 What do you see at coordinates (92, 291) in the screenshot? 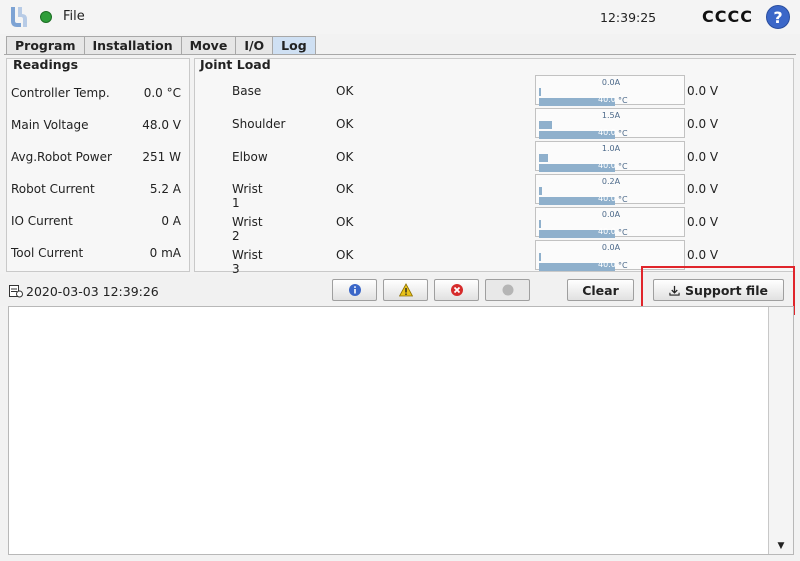
I see `timestamp-text: 2020-03-03 12:39:26` at bounding box center [92, 291].